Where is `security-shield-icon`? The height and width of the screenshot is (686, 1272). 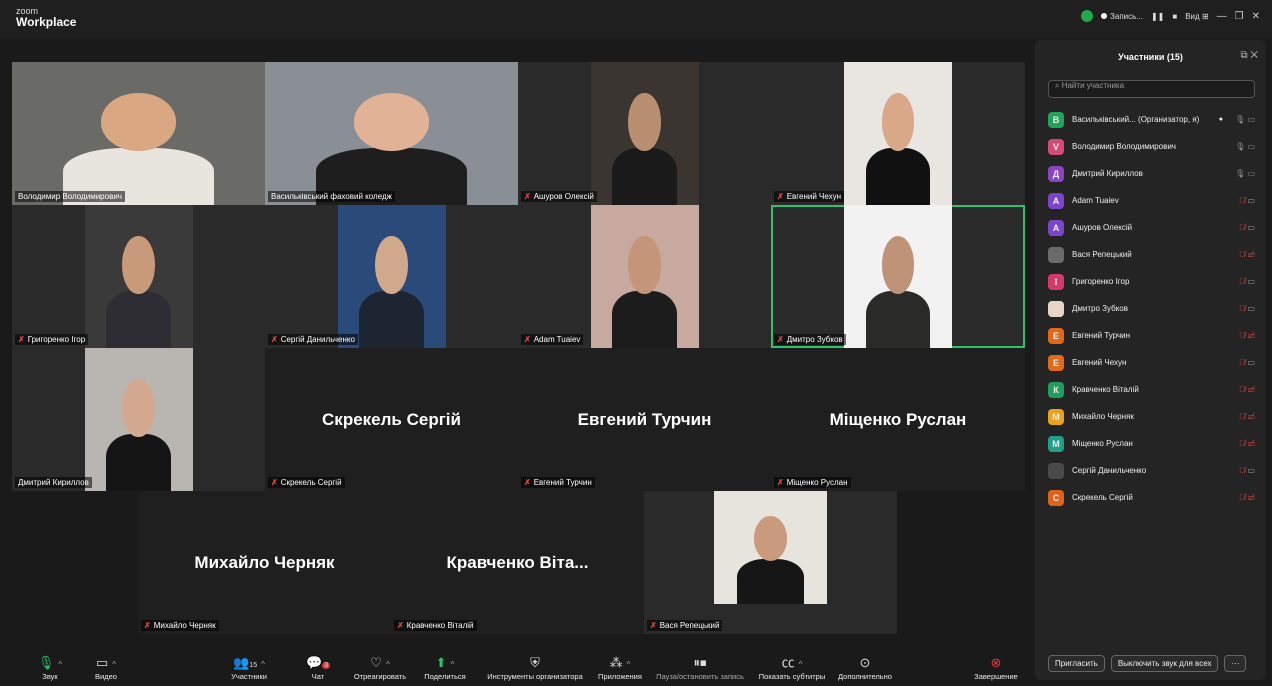
security-shield-icon is located at coordinates (1087, 16).